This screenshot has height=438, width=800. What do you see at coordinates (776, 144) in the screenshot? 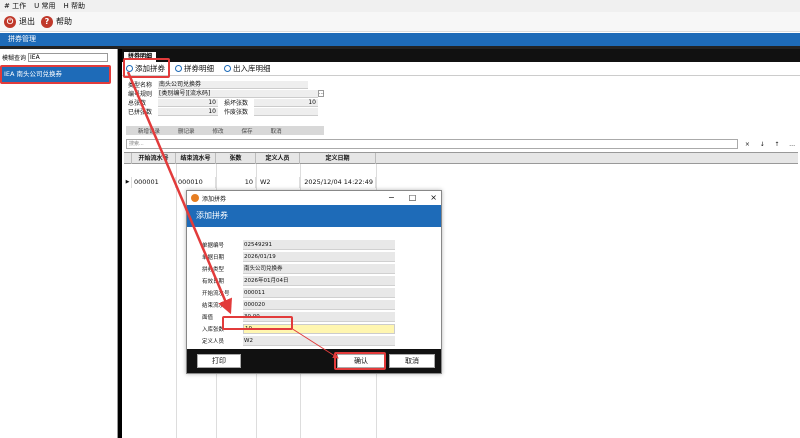
I see `up-arrow-icon: ↑` at bounding box center [776, 144].